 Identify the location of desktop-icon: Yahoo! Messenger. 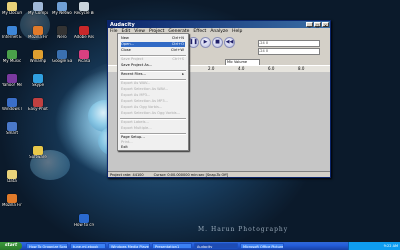
(12, 81).